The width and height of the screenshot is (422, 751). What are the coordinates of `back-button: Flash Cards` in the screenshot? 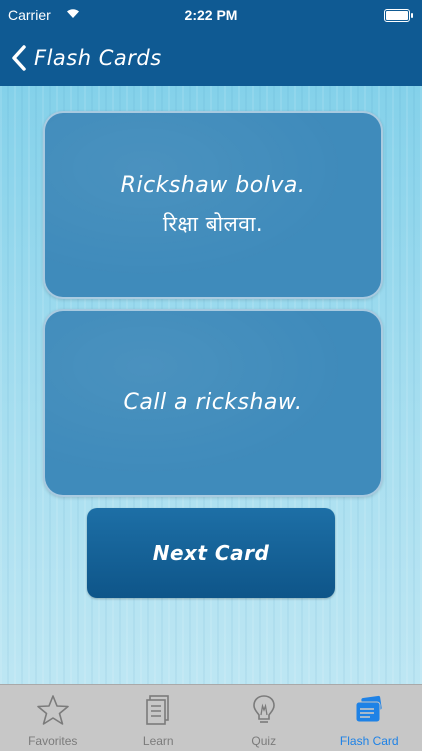 It's located at (90, 58).